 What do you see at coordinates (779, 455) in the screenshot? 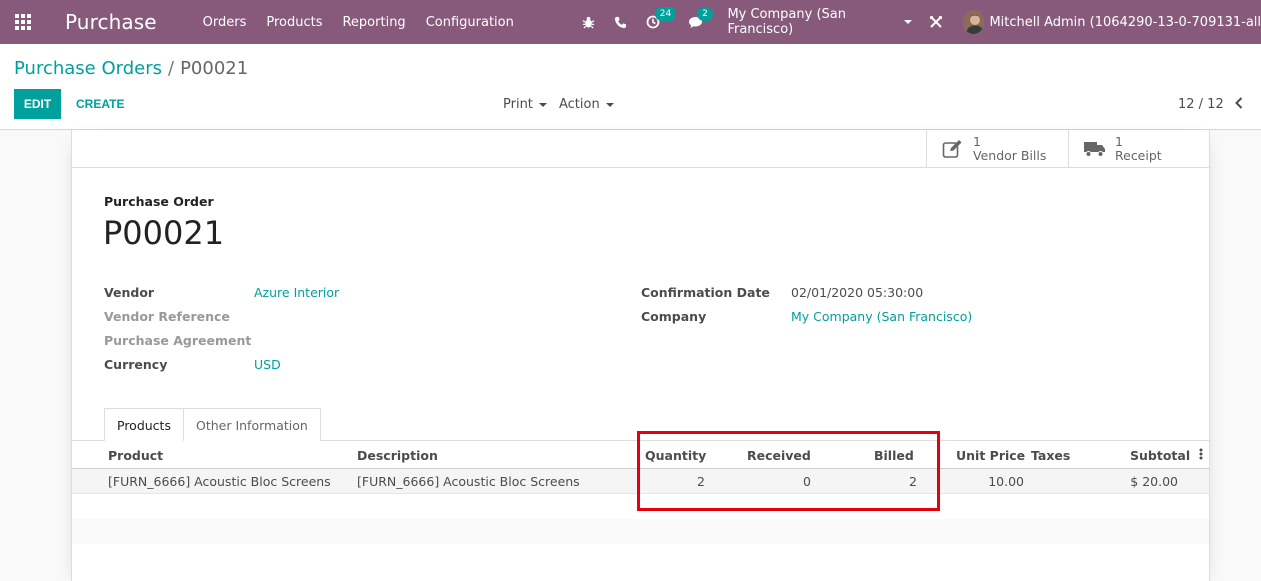
I see `col-received: Received` at bounding box center [779, 455].